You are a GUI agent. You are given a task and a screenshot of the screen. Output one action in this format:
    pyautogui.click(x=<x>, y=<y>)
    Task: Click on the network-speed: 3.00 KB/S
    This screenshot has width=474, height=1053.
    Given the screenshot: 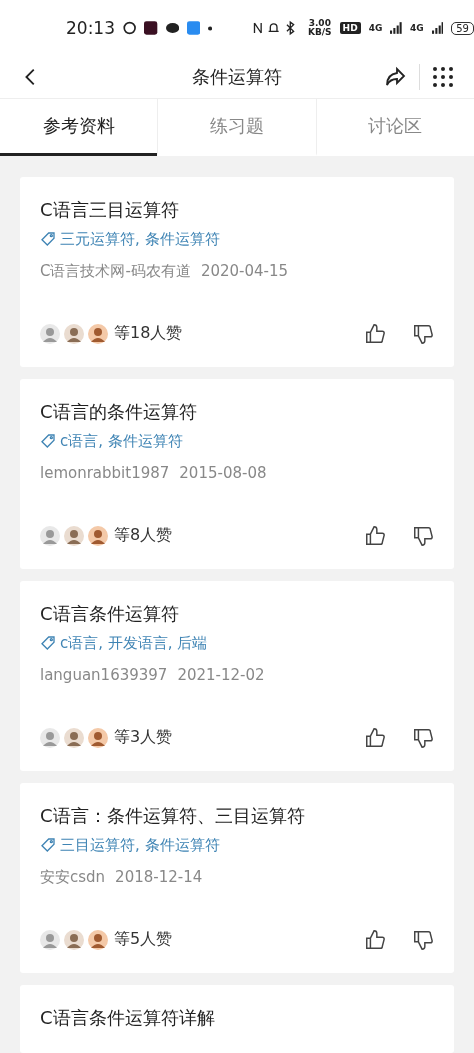 What is the action you would take?
    pyautogui.click(x=320, y=28)
    